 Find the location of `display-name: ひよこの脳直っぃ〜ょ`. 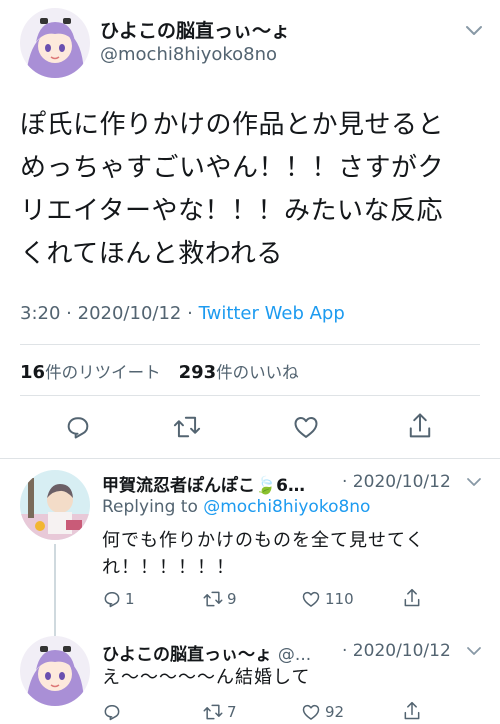

display-name: ひよこの脳直っぃ〜ょ is located at coordinates (195, 29).